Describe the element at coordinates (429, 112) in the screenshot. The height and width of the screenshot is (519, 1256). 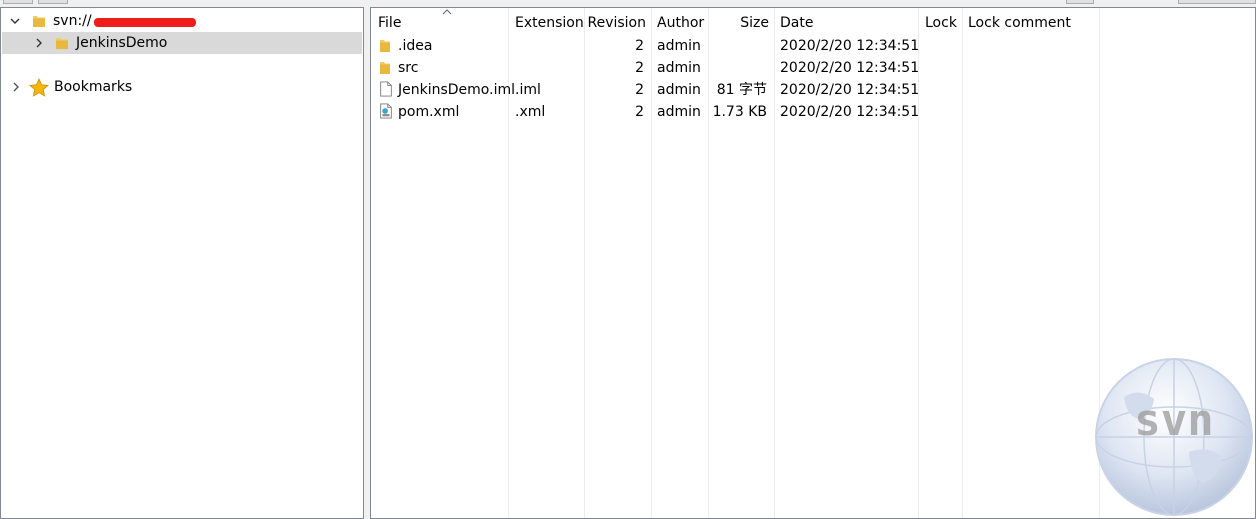
I see `file-name: pom.xml` at that location.